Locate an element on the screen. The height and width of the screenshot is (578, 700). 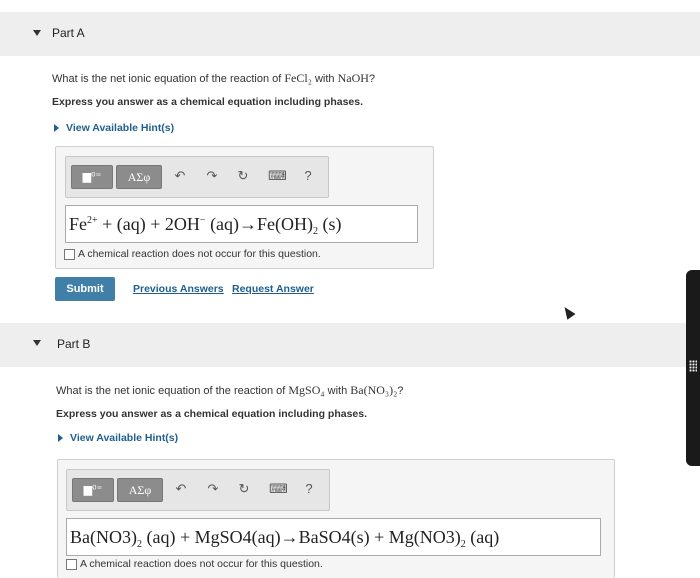
reactant-2: Ba(NO₃)₂ is located at coordinates (374, 390).